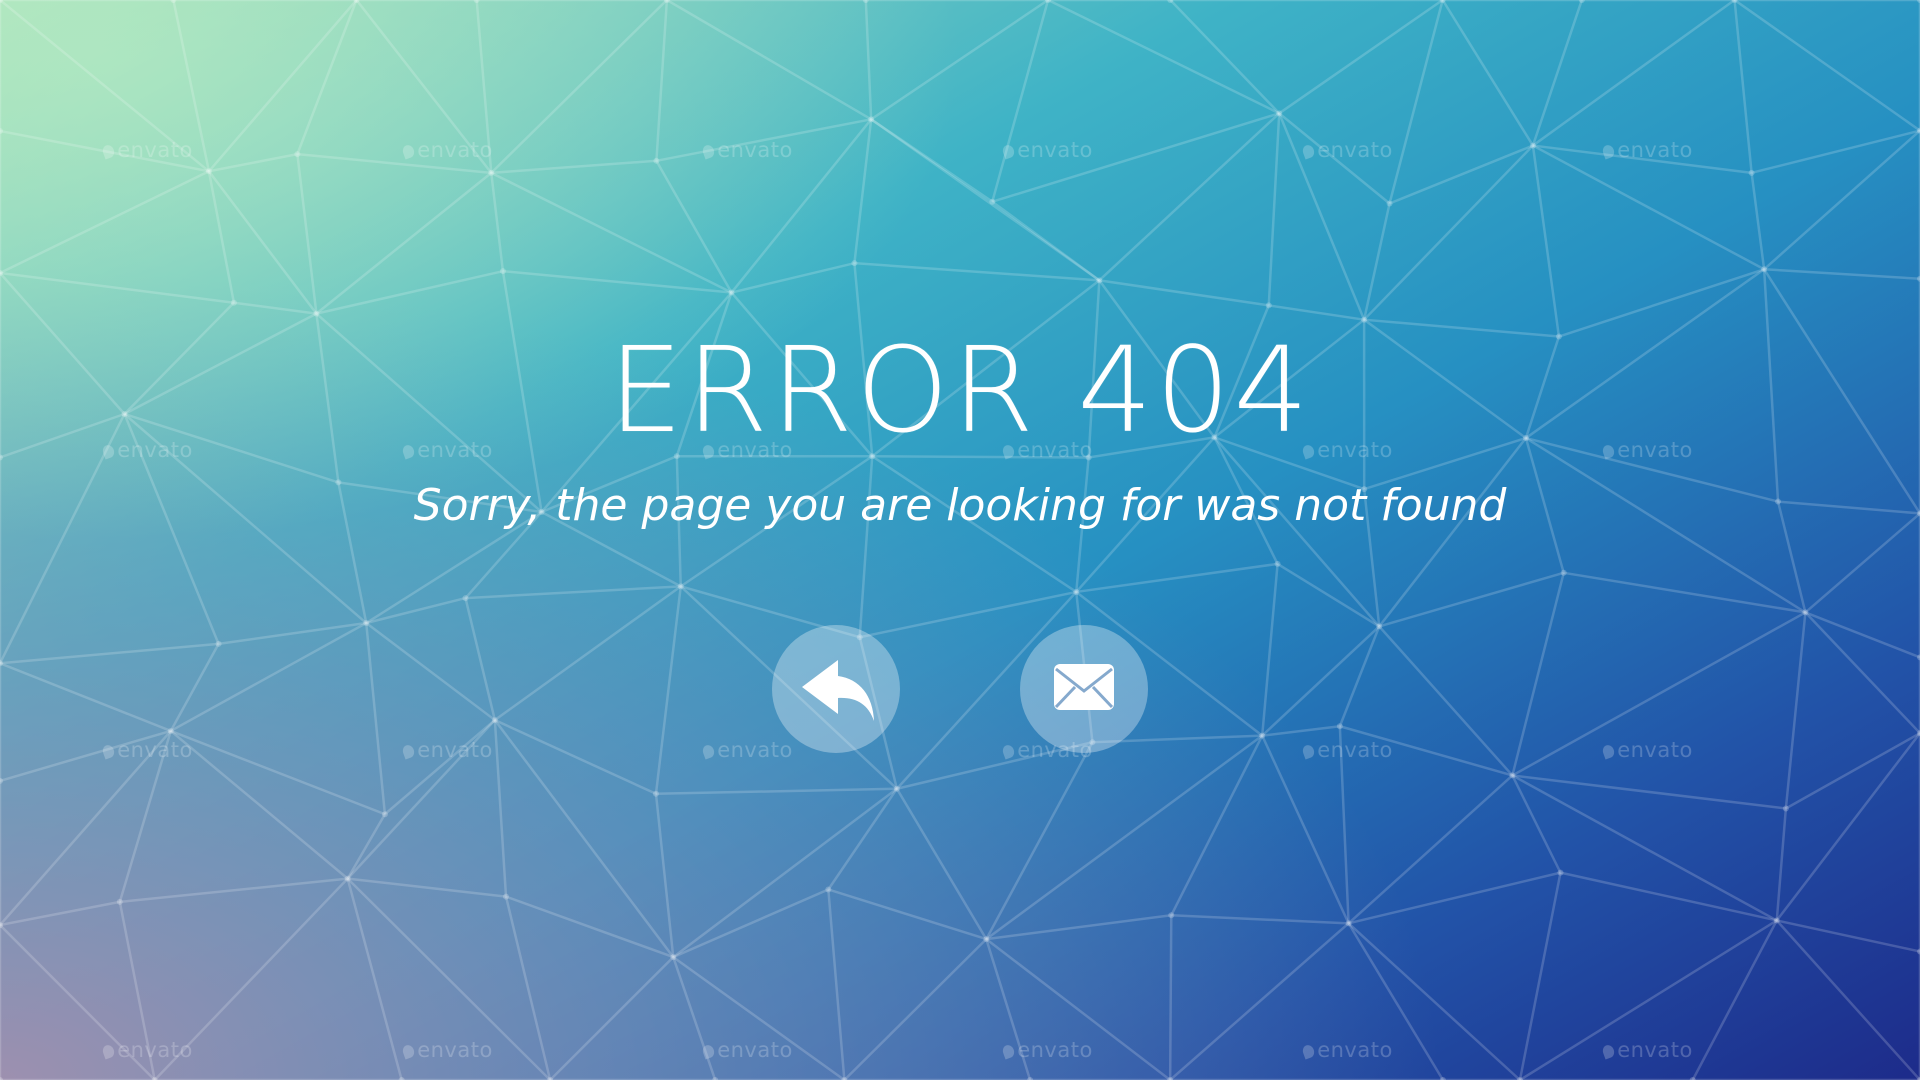 This screenshot has height=1080, width=1920. I want to click on reply-arrow-icon, so click(838, 690).